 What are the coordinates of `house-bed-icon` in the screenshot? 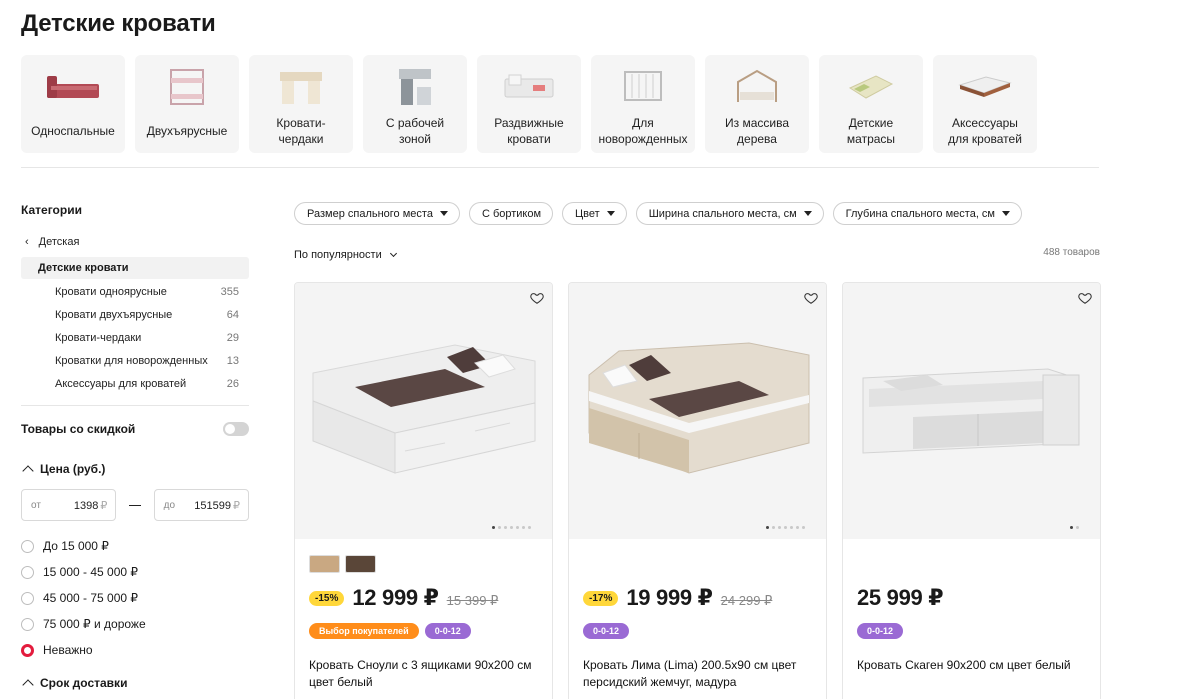 It's located at (757, 87).